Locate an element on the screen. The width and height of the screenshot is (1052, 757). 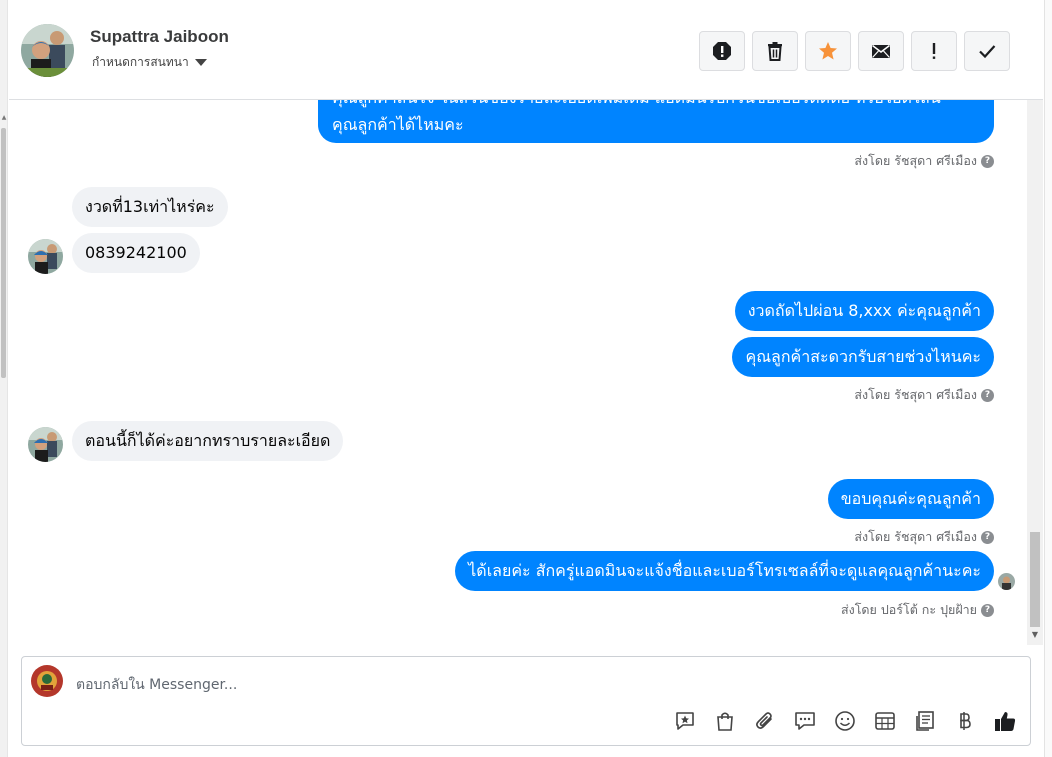
delete-button is located at coordinates (775, 51).